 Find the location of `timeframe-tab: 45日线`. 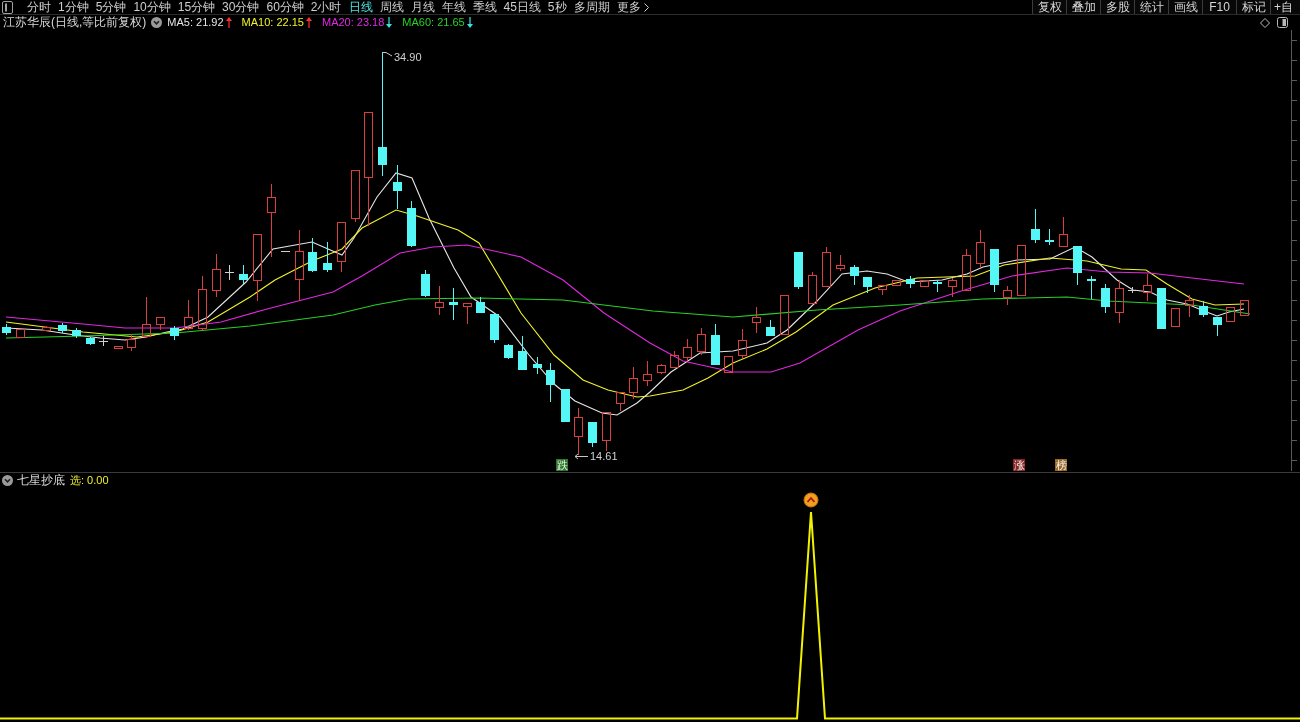

timeframe-tab: 45日线 is located at coordinates (522, 7).